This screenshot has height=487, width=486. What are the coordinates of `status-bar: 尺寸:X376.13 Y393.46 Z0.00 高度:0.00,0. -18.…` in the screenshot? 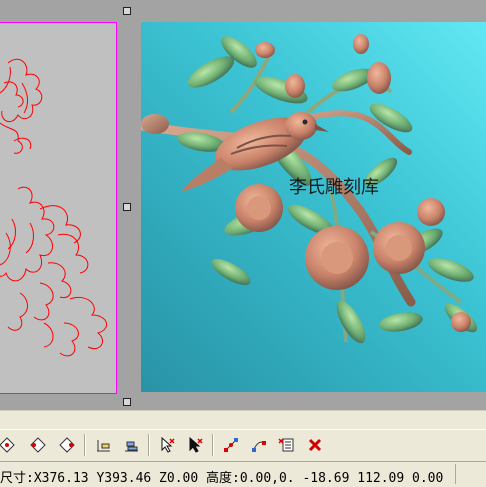 It's located at (243, 474).